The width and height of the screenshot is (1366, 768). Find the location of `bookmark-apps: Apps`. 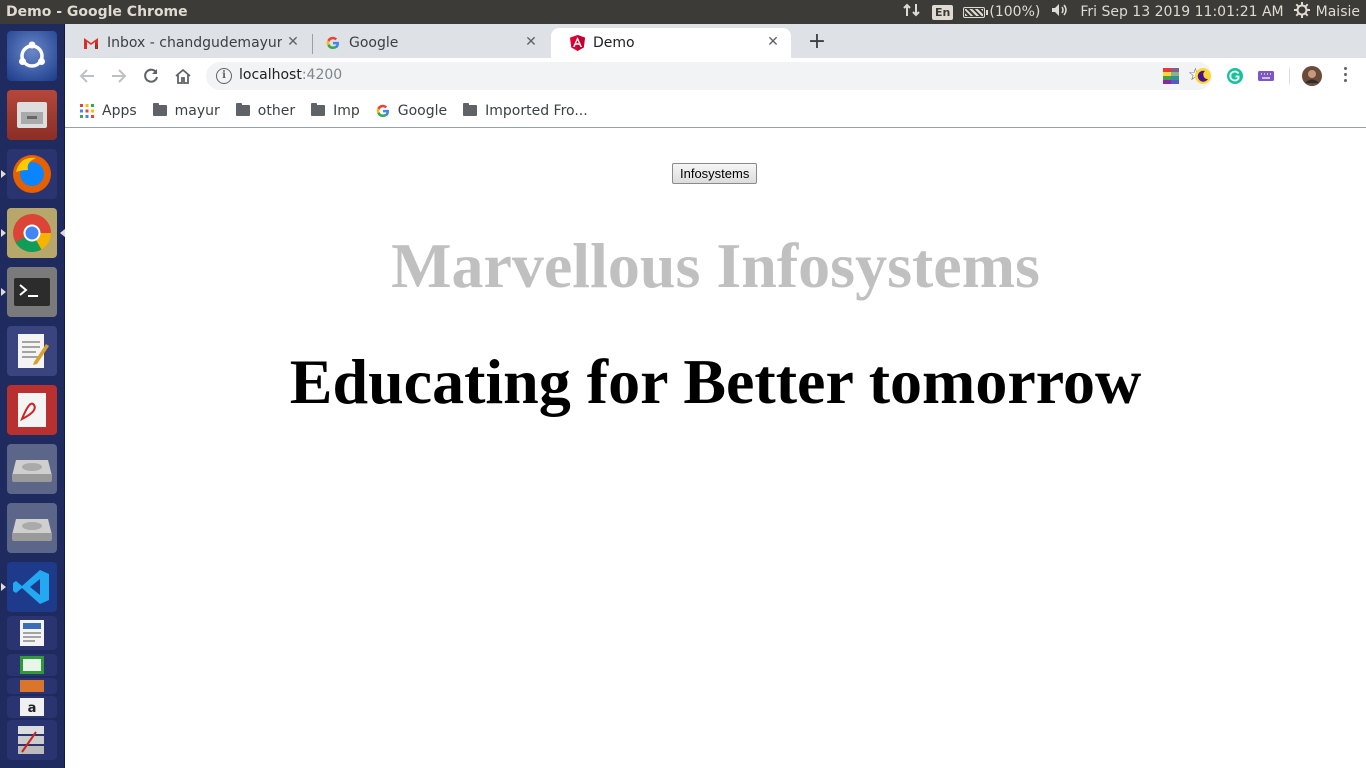

bookmark-apps: Apps is located at coordinates (108, 111).